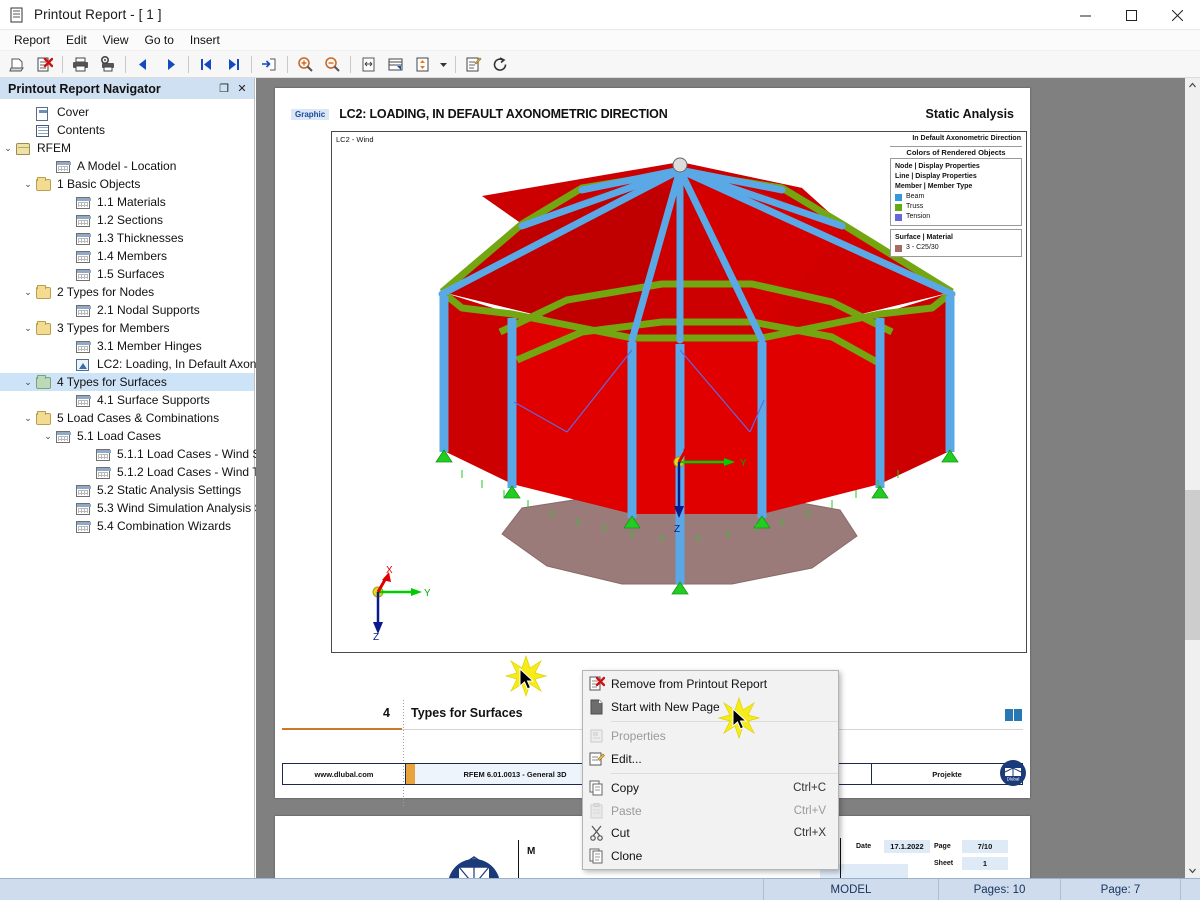 This screenshot has height=900, width=1200. What do you see at coordinates (934, 863) in the screenshot?
I see `page2-row-sheet: Sheet 1` at bounding box center [934, 863].